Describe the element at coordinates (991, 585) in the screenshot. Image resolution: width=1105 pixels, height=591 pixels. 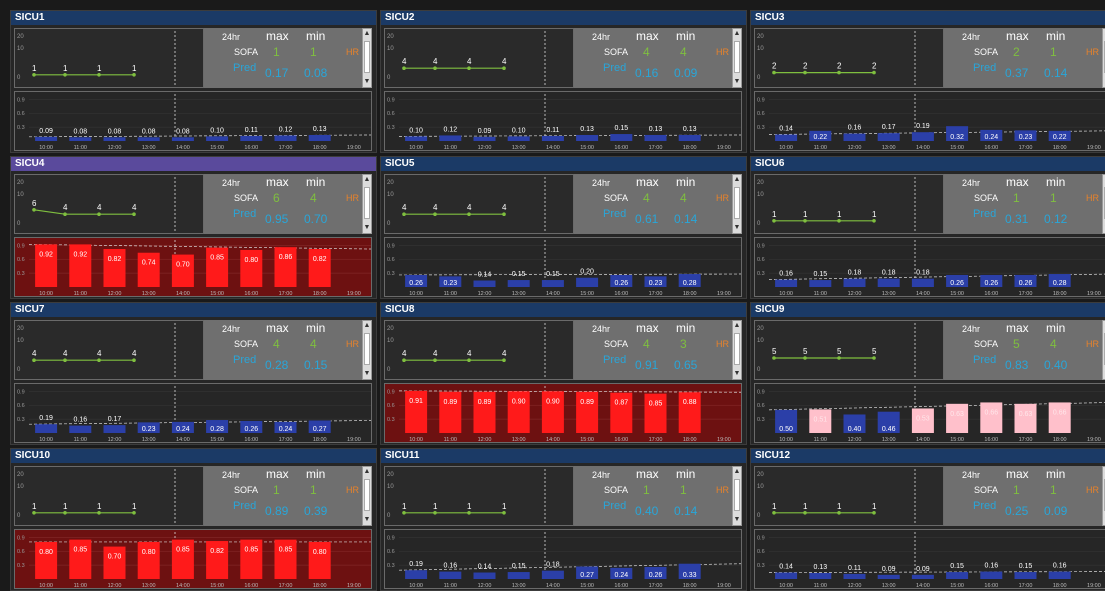
I see `time-tick-label: 16:00` at that location.